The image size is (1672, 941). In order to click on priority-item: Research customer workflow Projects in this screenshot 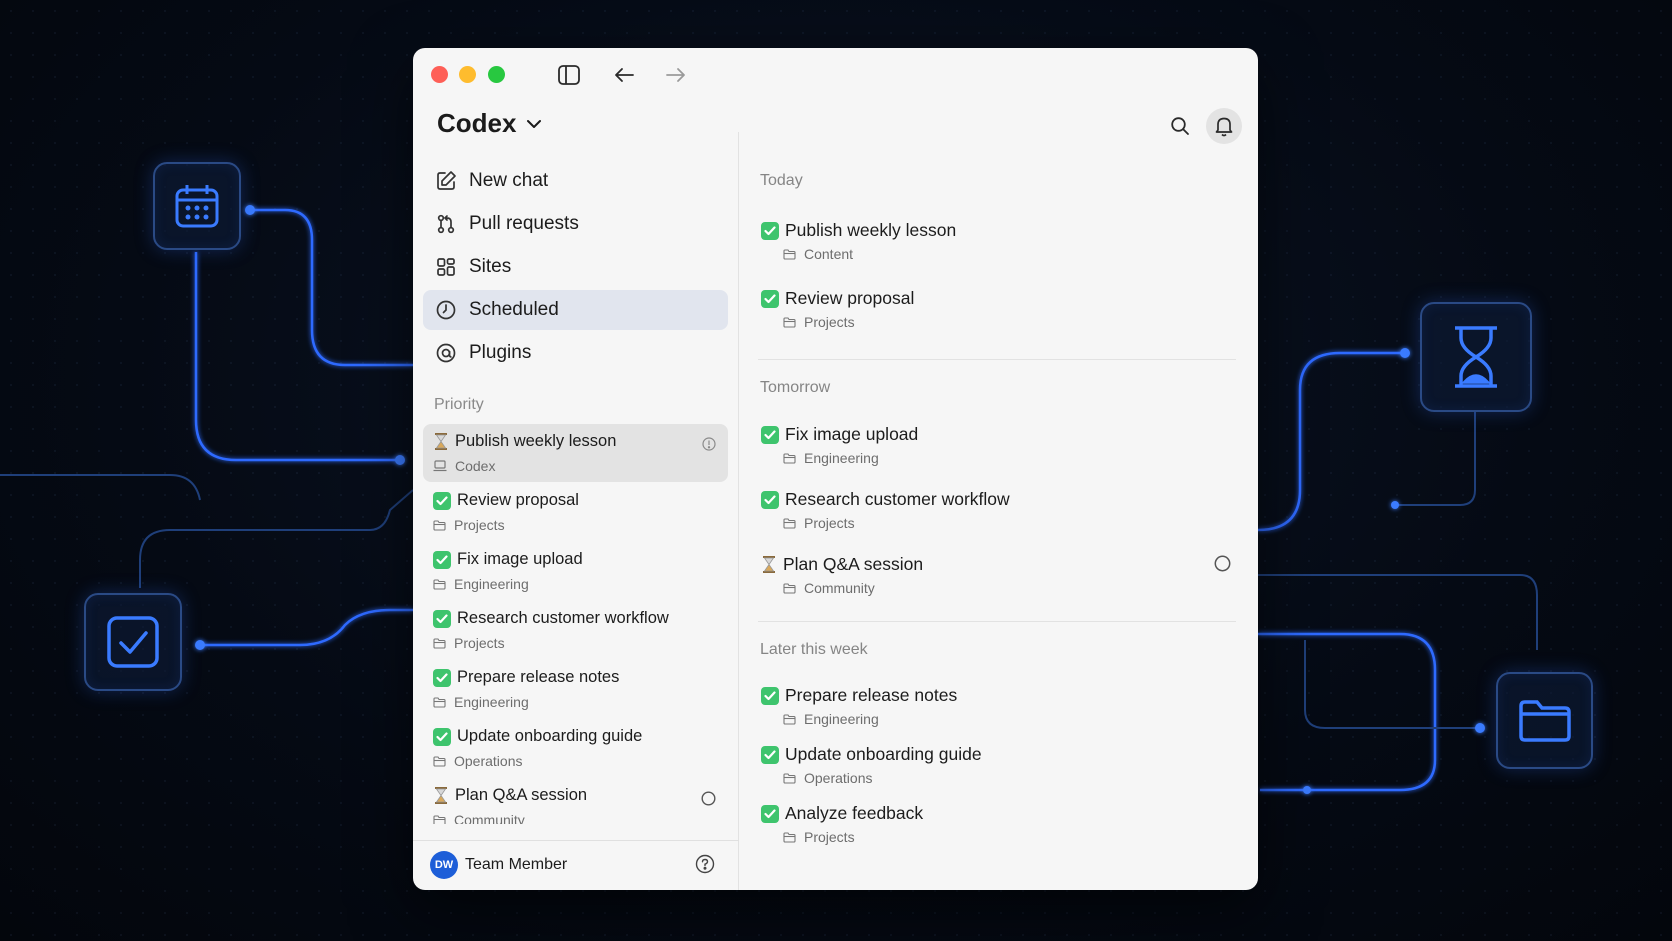, I will do `click(575, 630)`.